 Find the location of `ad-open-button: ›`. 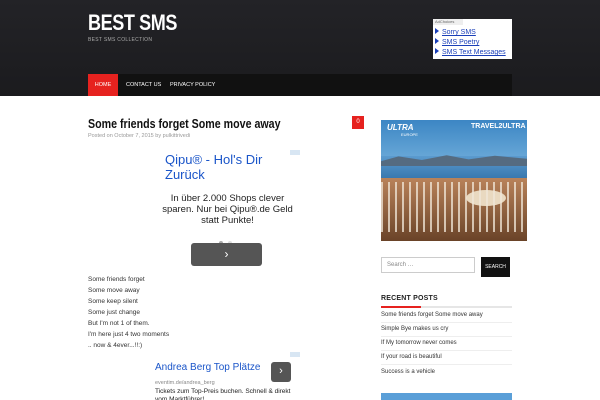

ad-open-button: › is located at coordinates (281, 372).